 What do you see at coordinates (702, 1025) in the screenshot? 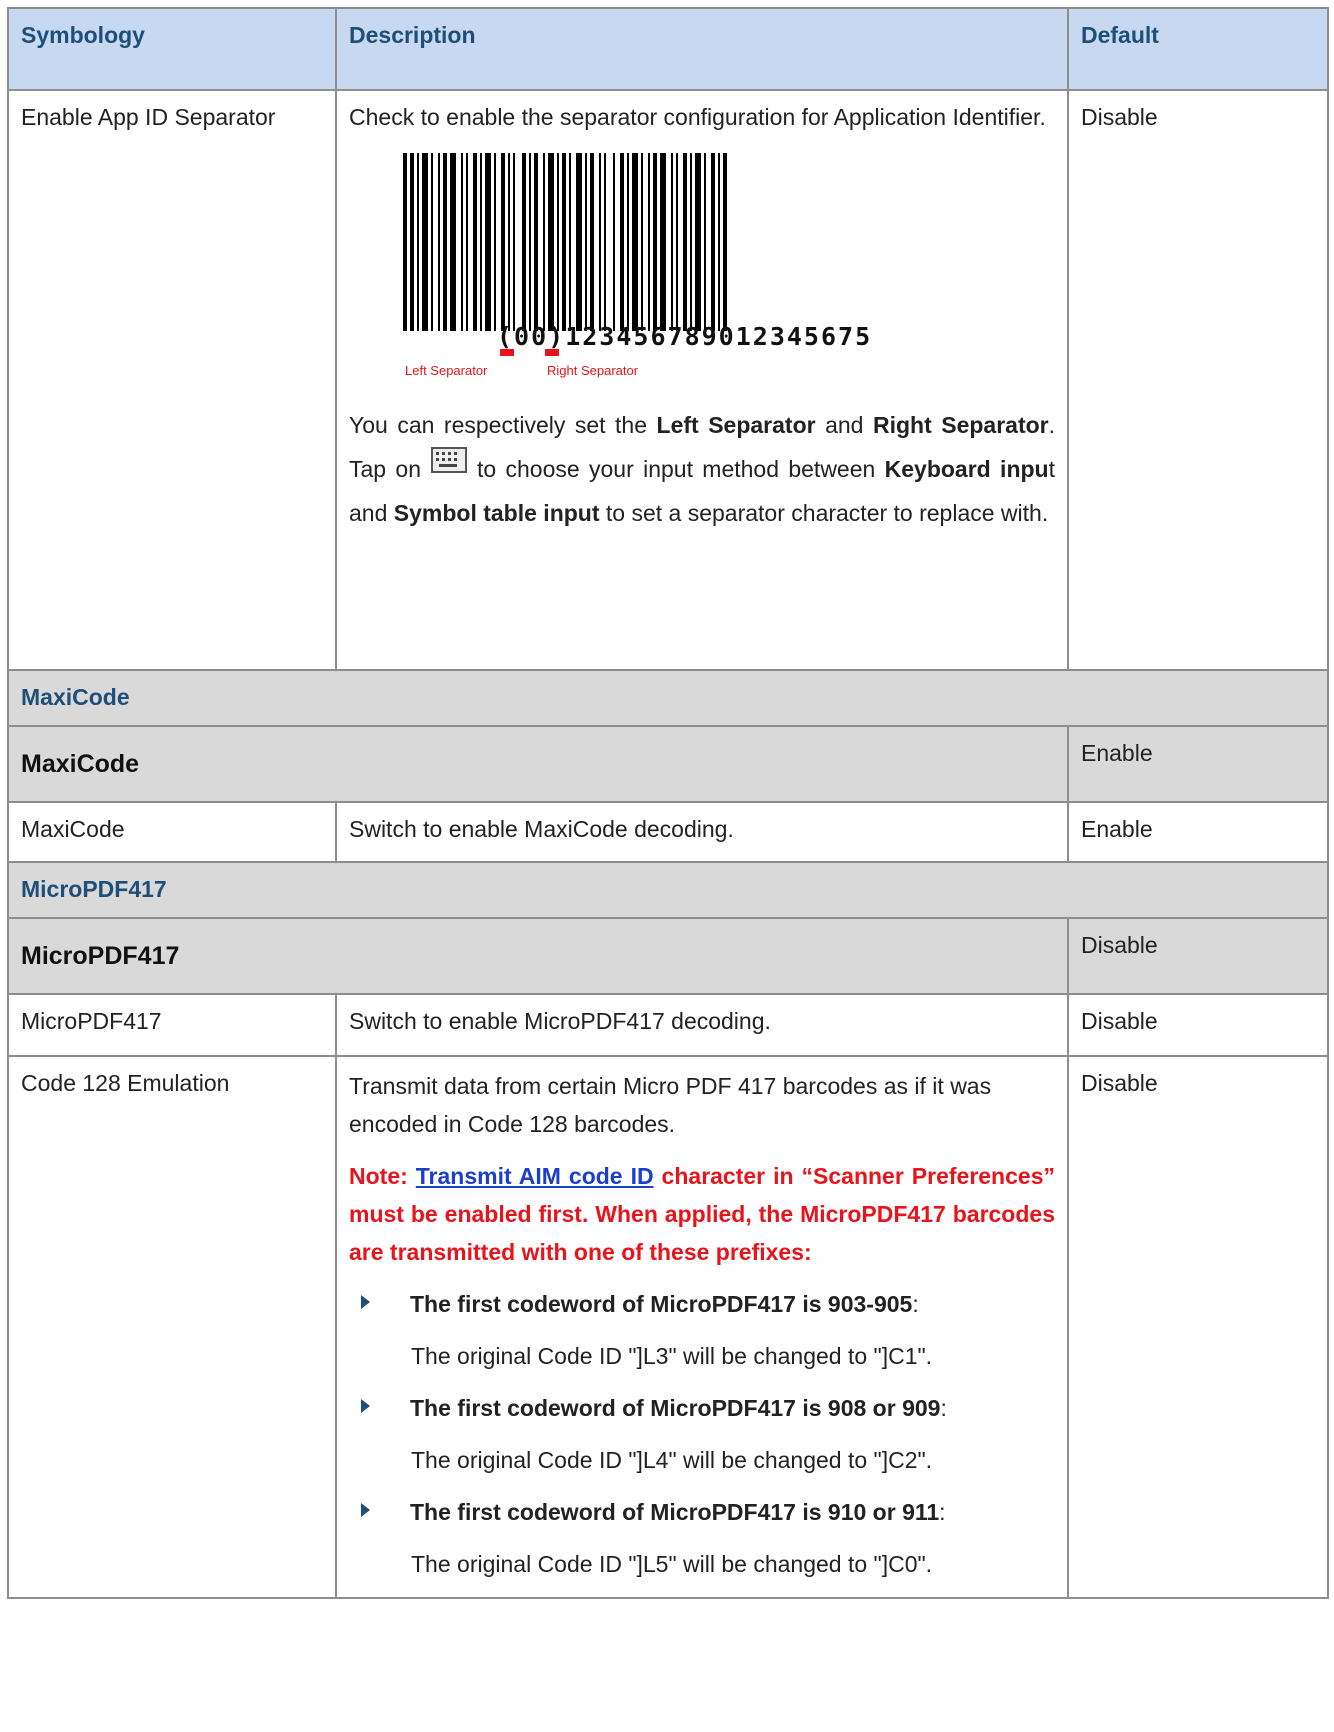
I see `description-cell: Switch to enable MicroPDF417 decoding.` at bounding box center [702, 1025].